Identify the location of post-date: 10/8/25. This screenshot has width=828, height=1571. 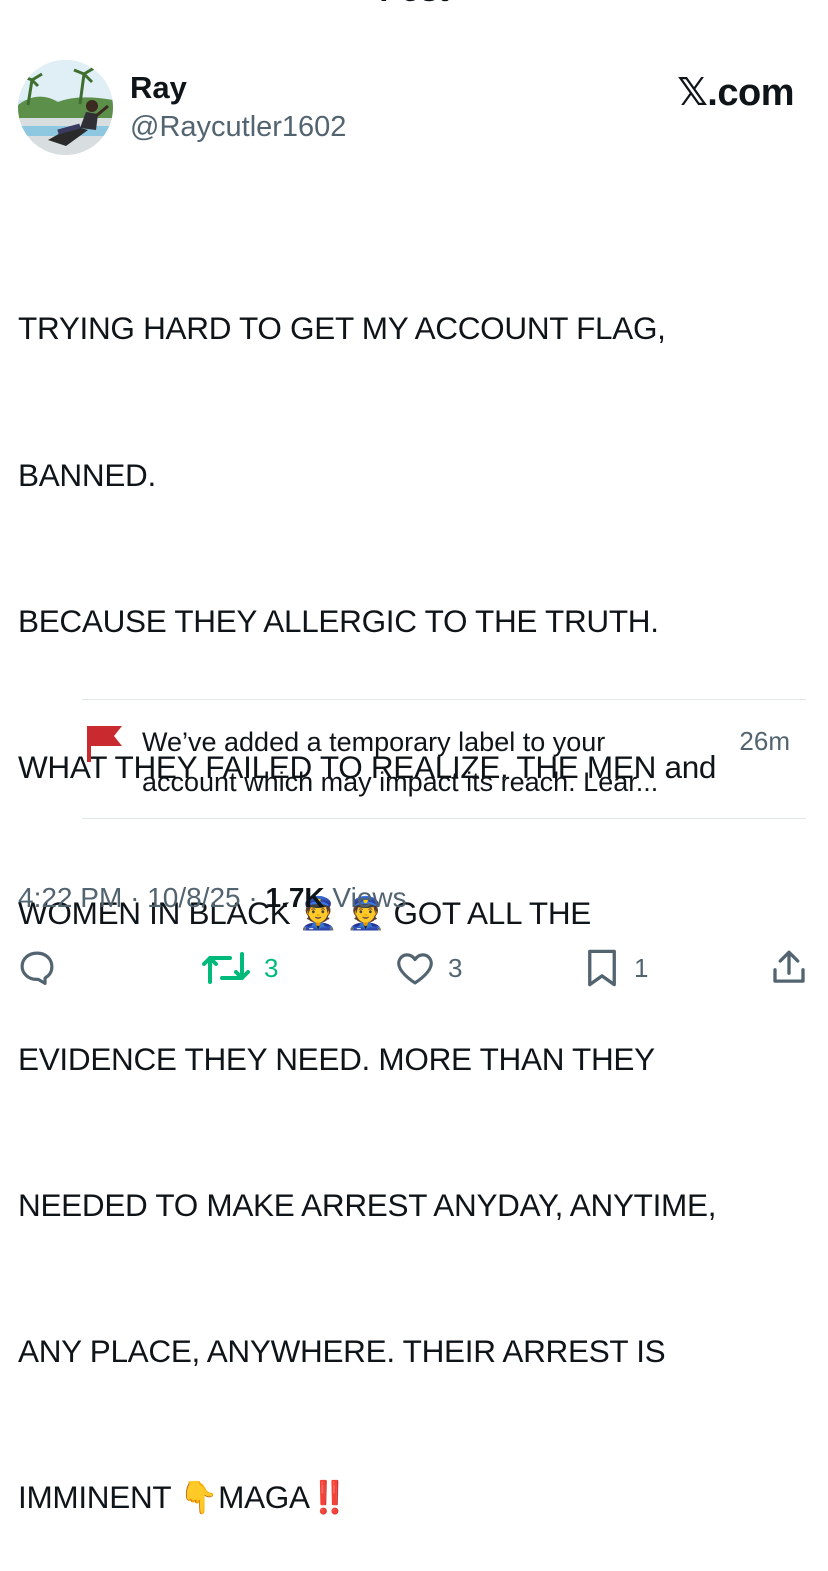
(194, 897).